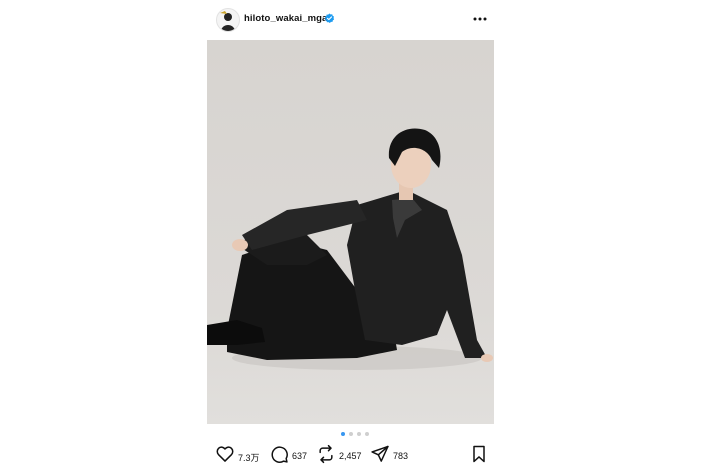  What do you see at coordinates (279, 454) in the screenshot?
I see `comment-icon` at bounding box center [279, 454].